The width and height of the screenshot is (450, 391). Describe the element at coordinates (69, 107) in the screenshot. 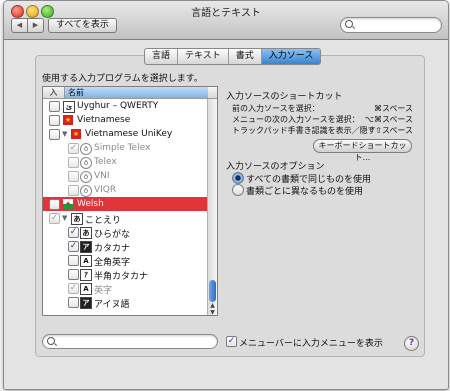

I see `uyghur-icon: ئ` at that location.